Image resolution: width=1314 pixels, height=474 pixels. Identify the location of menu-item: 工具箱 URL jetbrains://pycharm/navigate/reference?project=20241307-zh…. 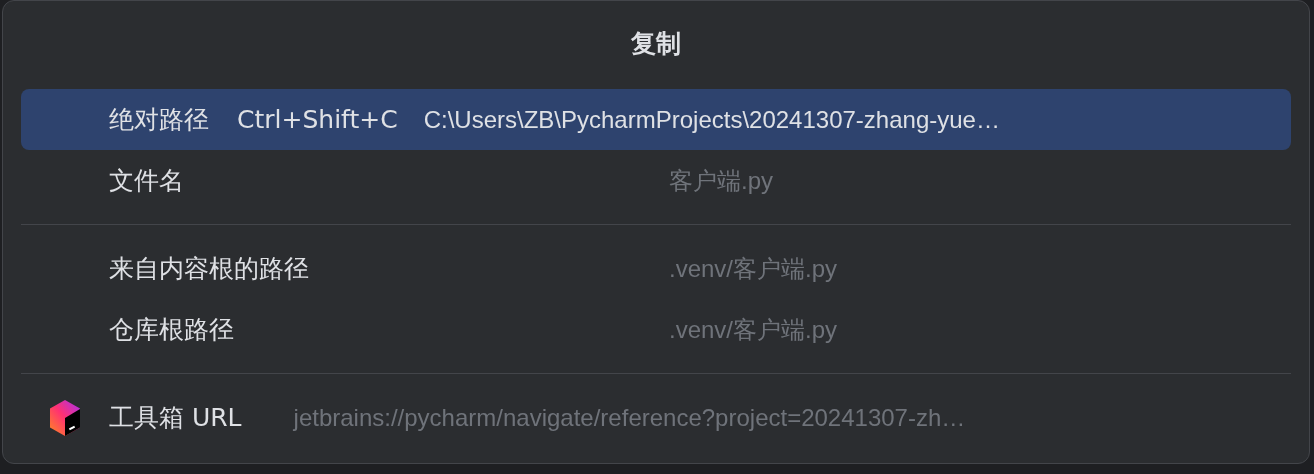
(656, 417).